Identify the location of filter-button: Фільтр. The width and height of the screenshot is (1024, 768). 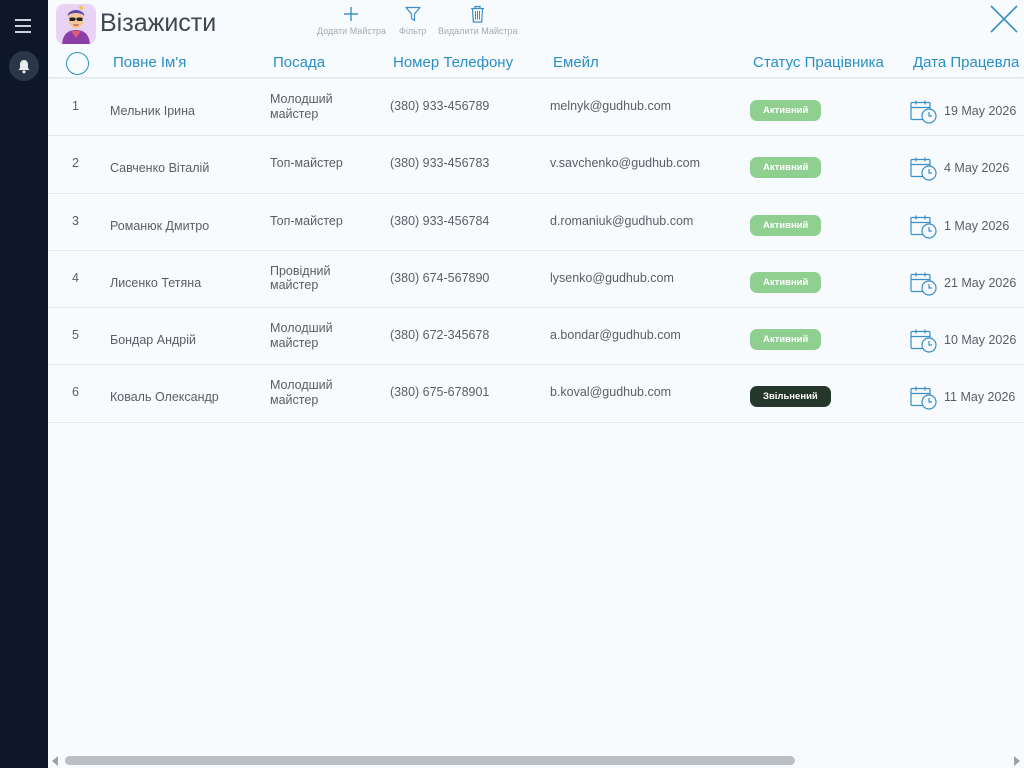
(412, 19).